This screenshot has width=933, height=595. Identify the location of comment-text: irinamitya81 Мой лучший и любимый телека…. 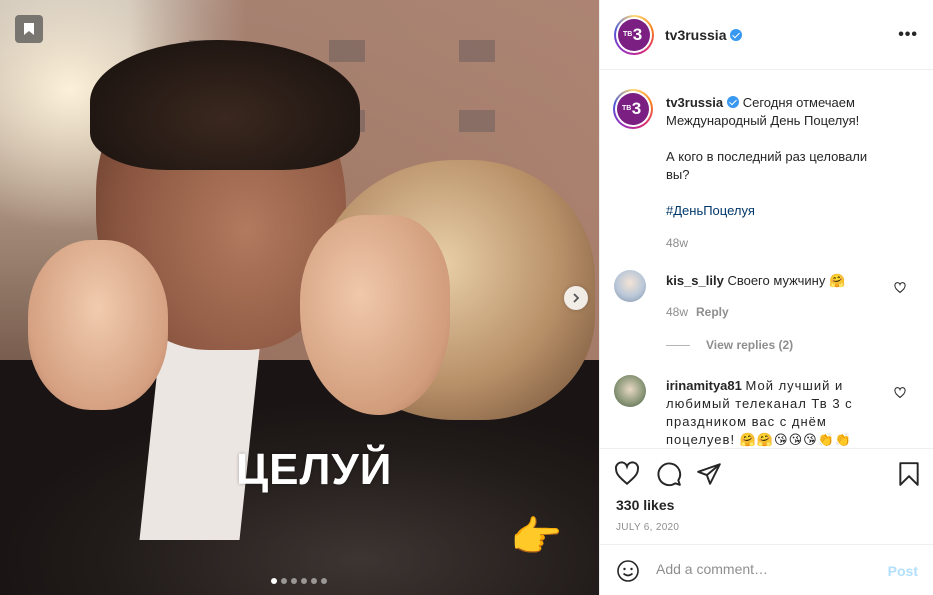
(759, 412).